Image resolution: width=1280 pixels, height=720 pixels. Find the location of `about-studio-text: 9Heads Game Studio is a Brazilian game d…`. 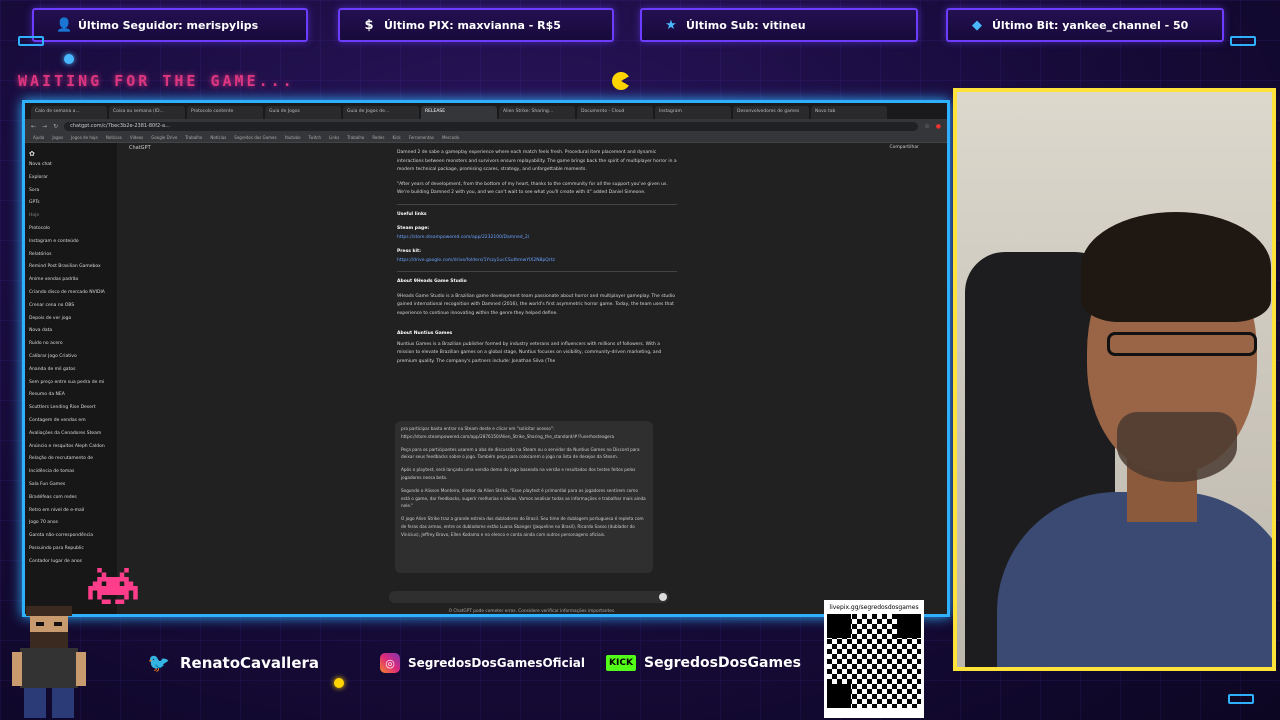

about-studio-text: 9Heads Game Studio is a Brazilian game d… is located at coordinates (536, 304).